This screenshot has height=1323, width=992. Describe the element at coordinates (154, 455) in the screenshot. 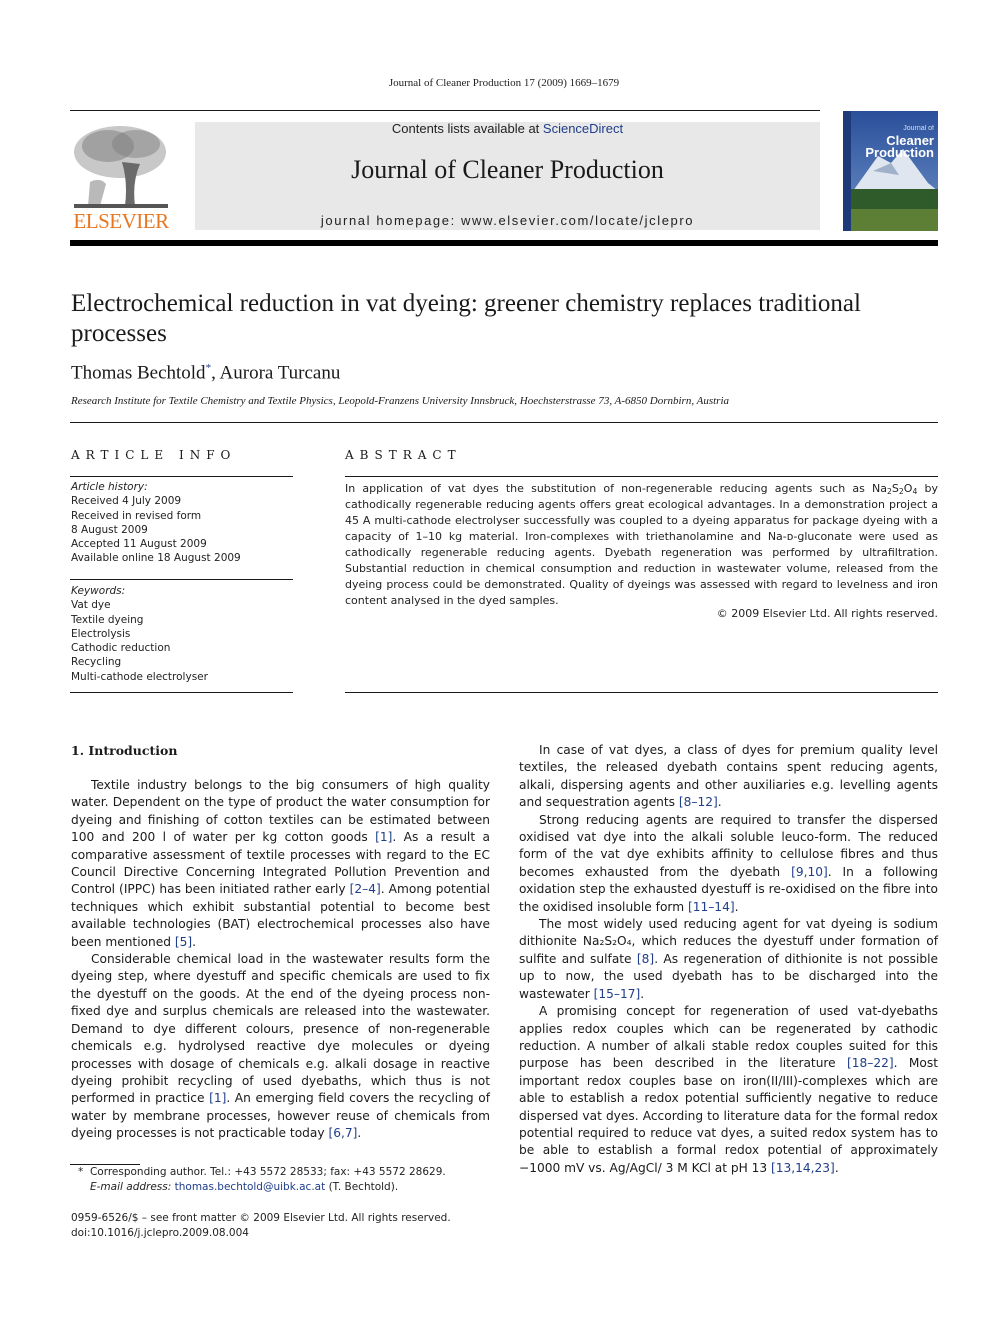

I see `article-info-heading: ARTICLE INFO` at that location.